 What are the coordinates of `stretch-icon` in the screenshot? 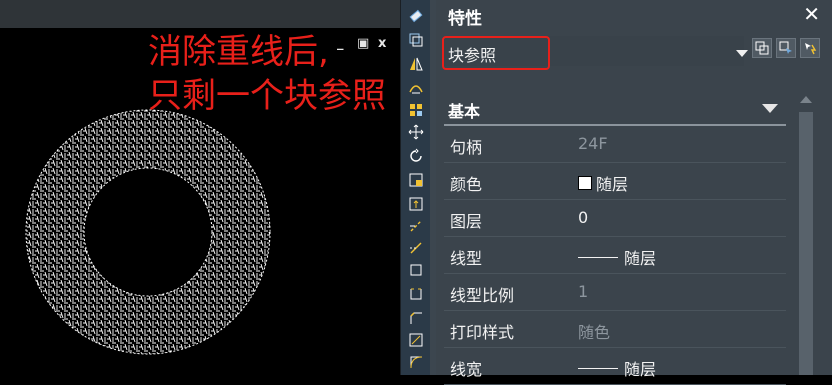 It's located at (416, 204).